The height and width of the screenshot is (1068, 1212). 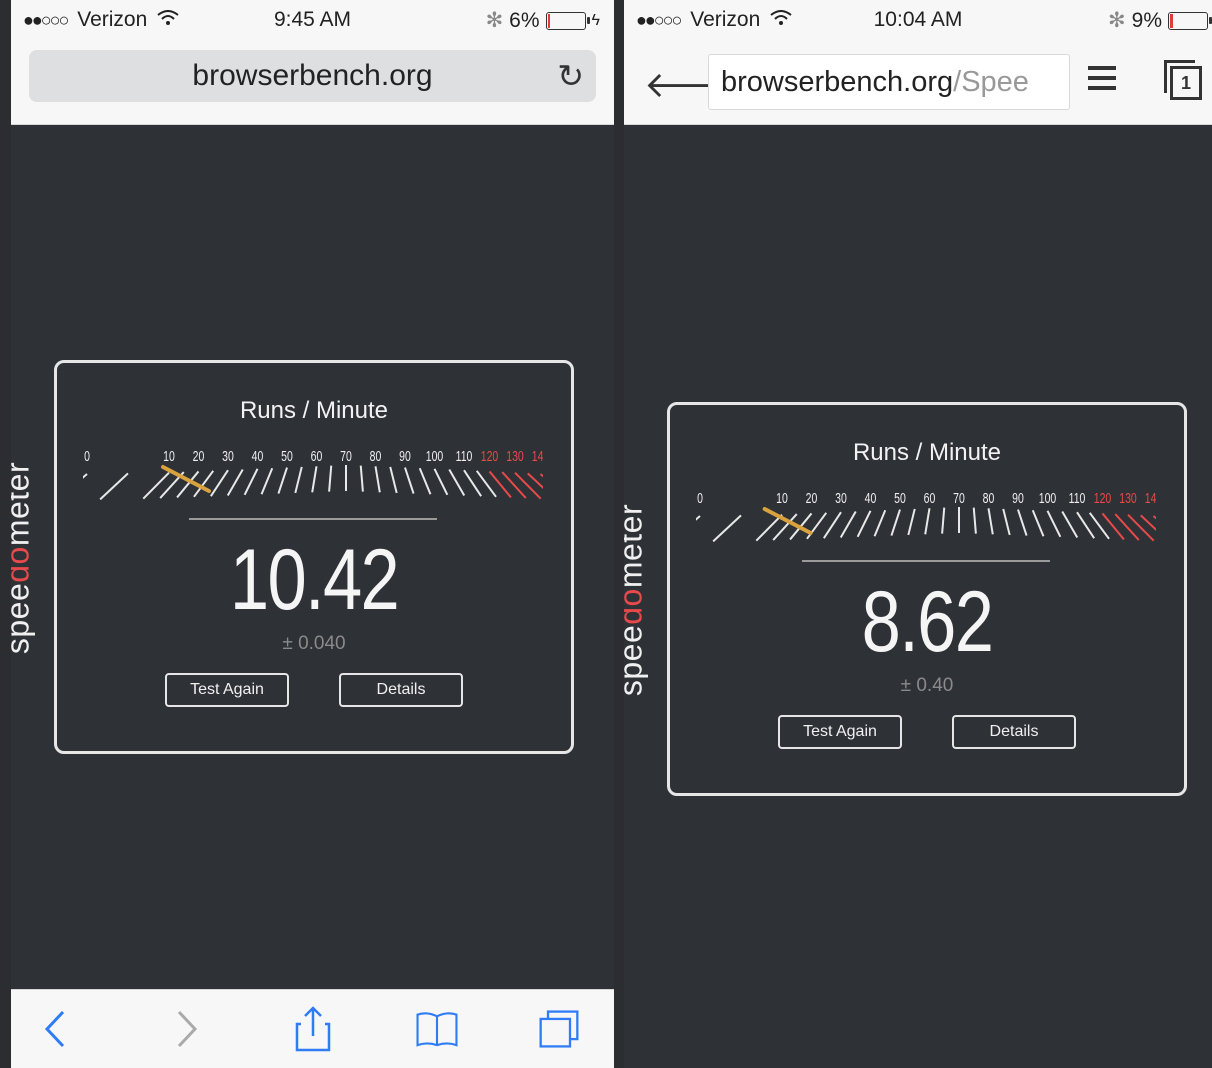 I want to click on omnibox-path: /Spee, so click(x=991, y=82).